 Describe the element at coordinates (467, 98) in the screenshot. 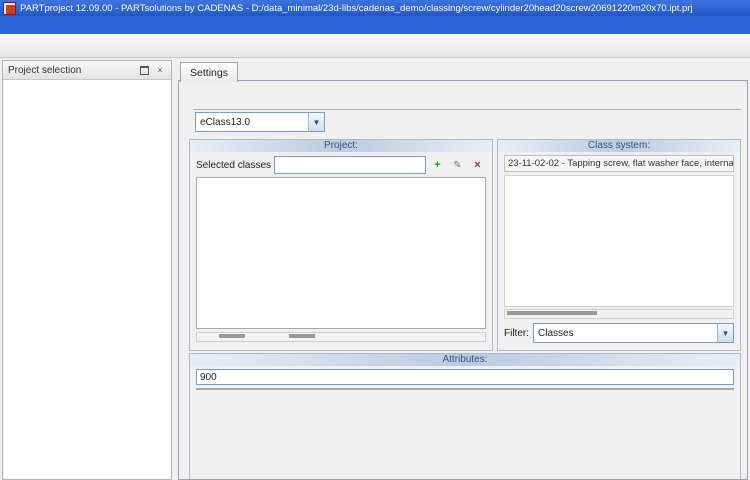

I see `classification-tabs` at that location.